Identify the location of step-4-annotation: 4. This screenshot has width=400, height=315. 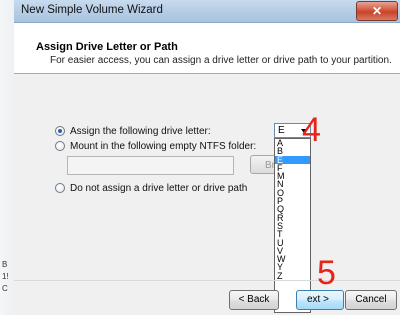
(311, 130).